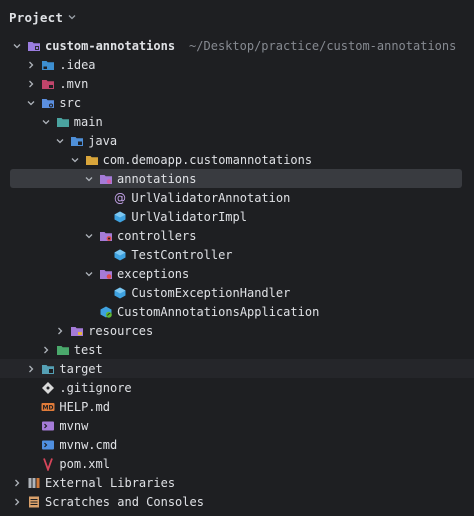 This screenshot has width=474, height=516. What do you see at coordinates (106, 312) in the screenshot?
I see `spring-app-icon` at bounding box center [106, 312].